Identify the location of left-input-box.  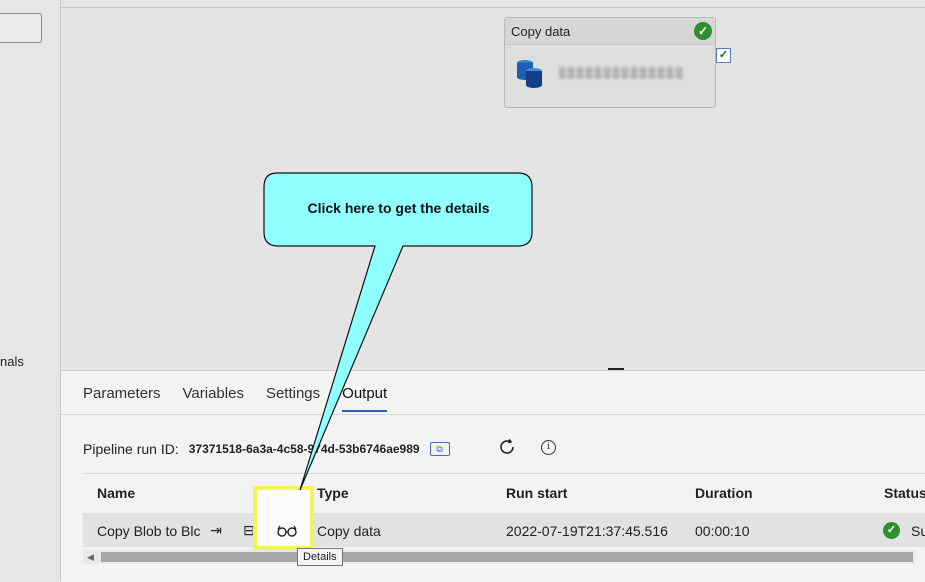
(21, 28).